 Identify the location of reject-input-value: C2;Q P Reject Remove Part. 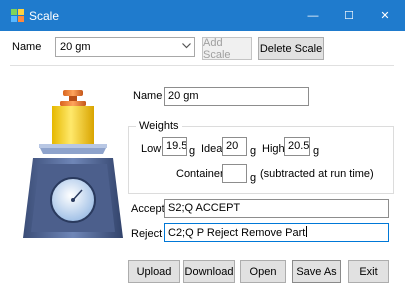
(237, 233).